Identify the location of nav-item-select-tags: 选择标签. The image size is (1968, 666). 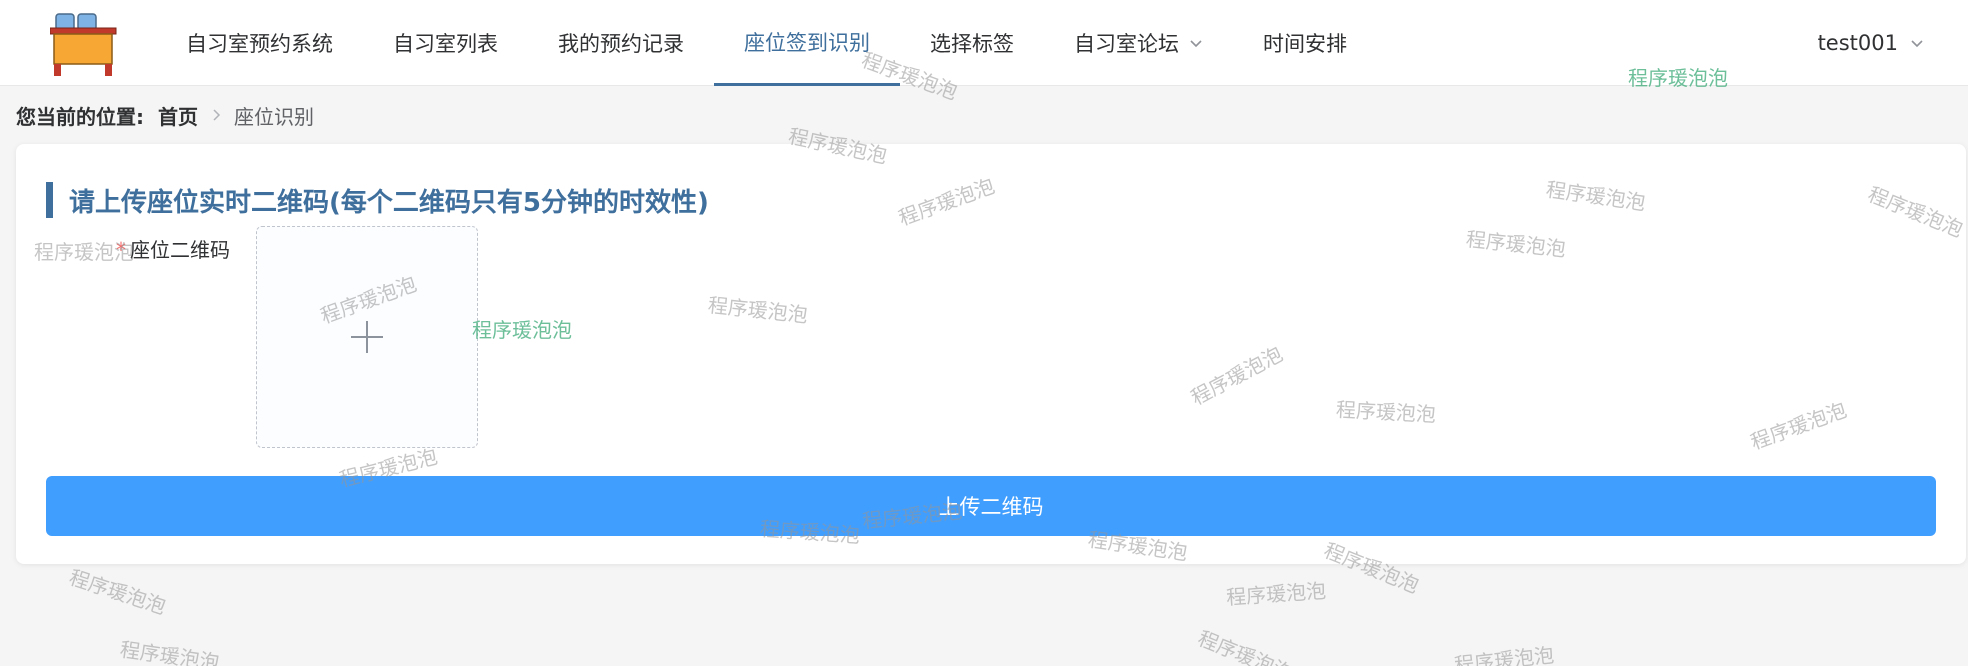
(972, 43).